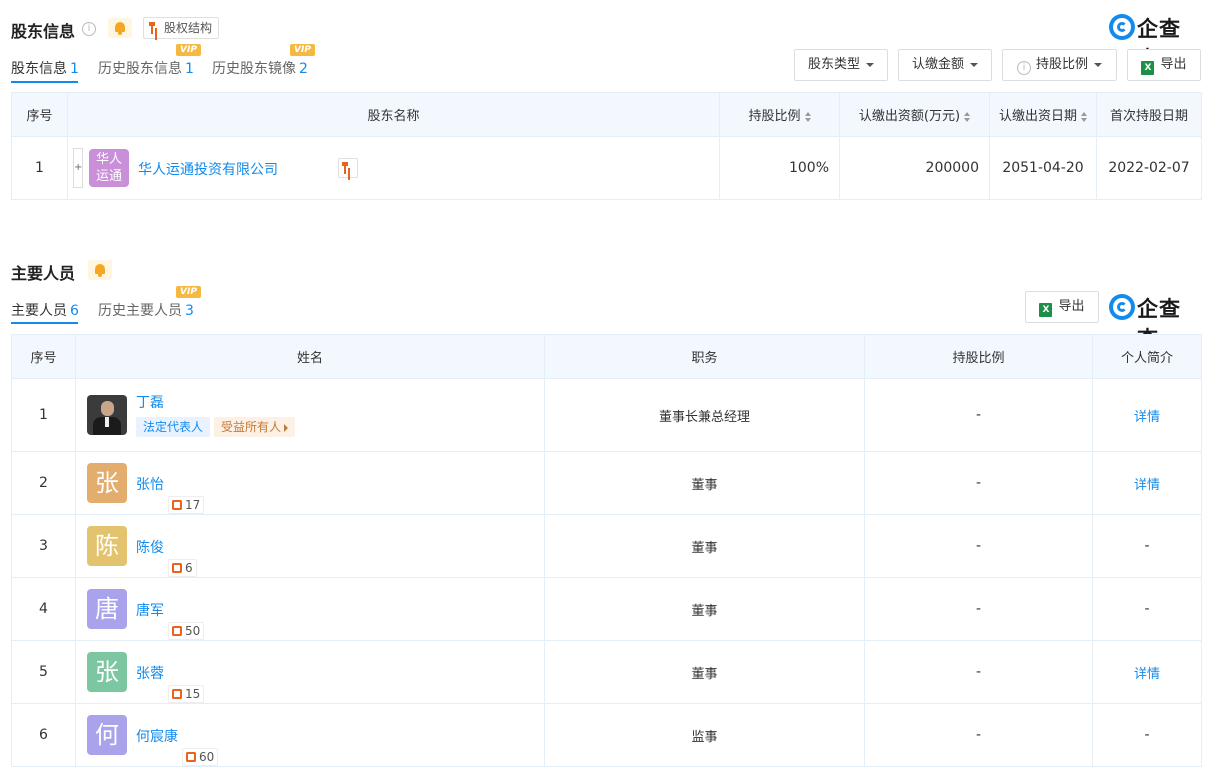 This screenshot has height=769, width=1219. I want to click on relation-count: 60, so click(207, 757).